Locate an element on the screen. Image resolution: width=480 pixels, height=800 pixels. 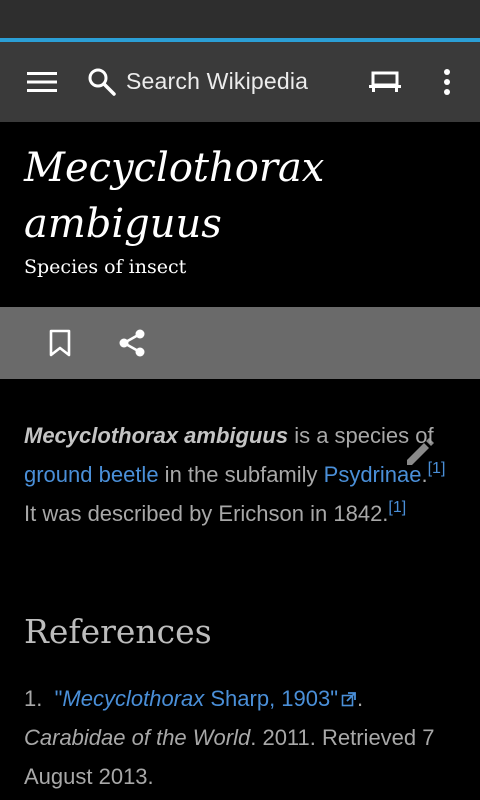
page-description: Species of insect is located at coordinates (105, 267).